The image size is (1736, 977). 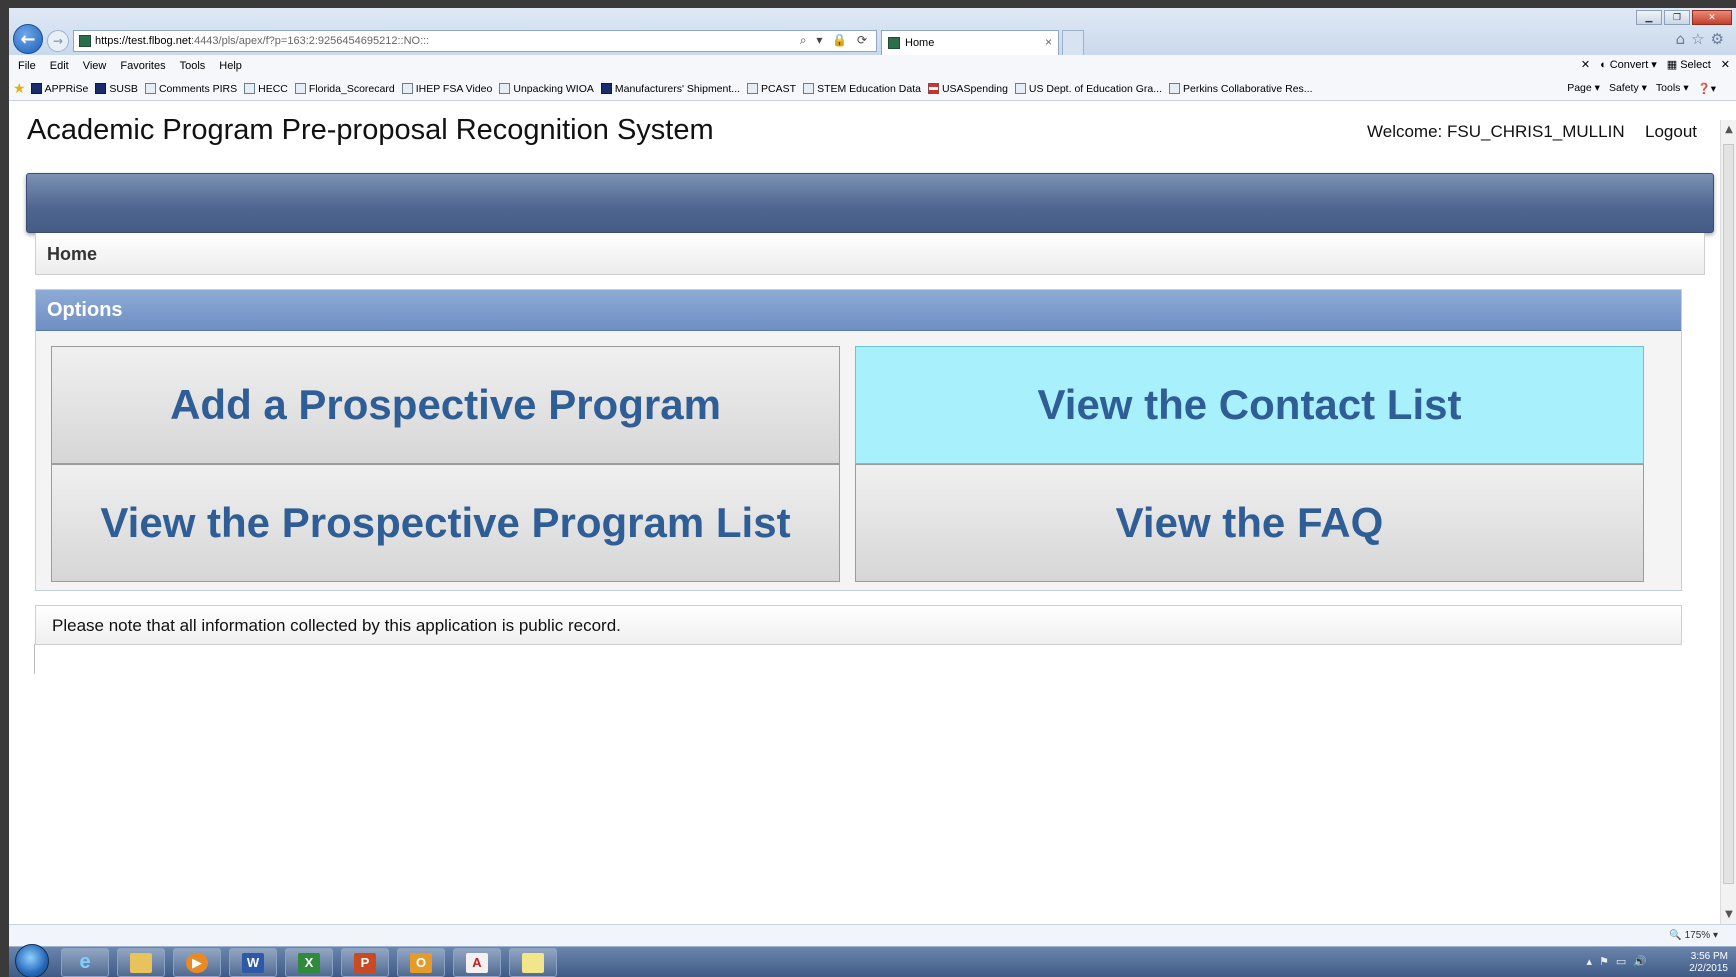 What do you see at coordinates (1728, 514) in the screenshot?
I see `scroll-thumb` at bounding box center [1728, 514].